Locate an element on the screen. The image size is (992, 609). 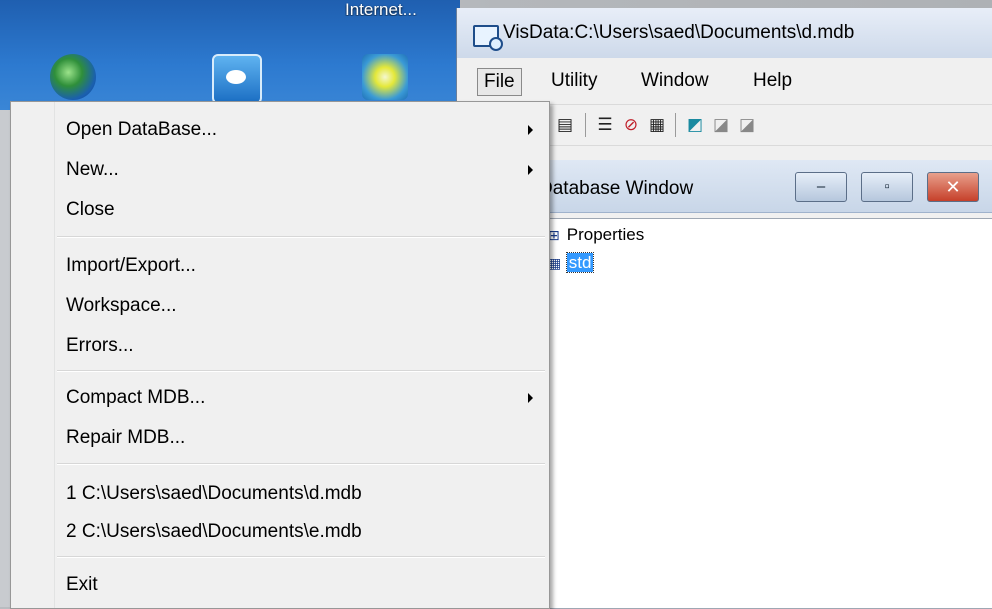
menu-item-exit: Exit is located at coordinates (82, 585).